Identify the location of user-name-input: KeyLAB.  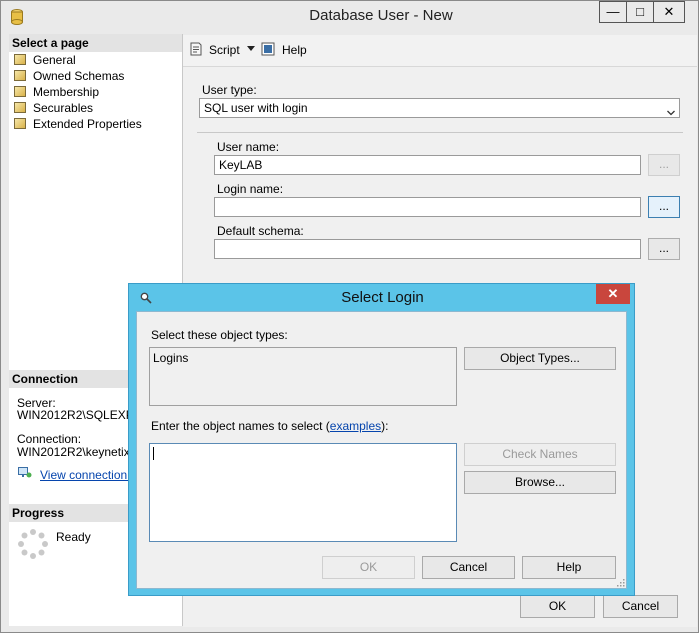
(427, 165).